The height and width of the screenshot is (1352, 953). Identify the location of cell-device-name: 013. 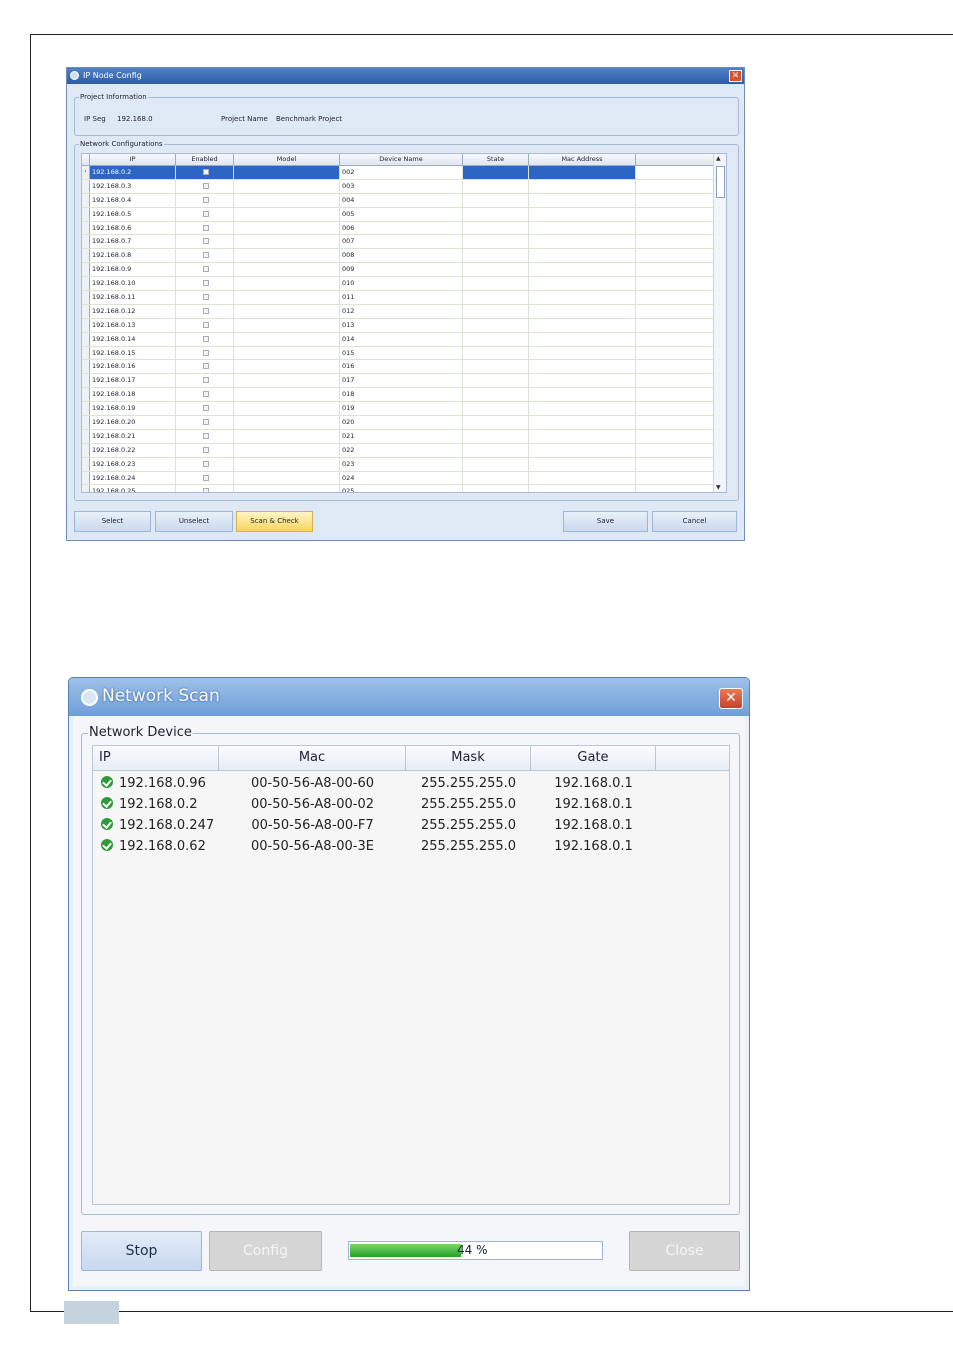
(401, 325).